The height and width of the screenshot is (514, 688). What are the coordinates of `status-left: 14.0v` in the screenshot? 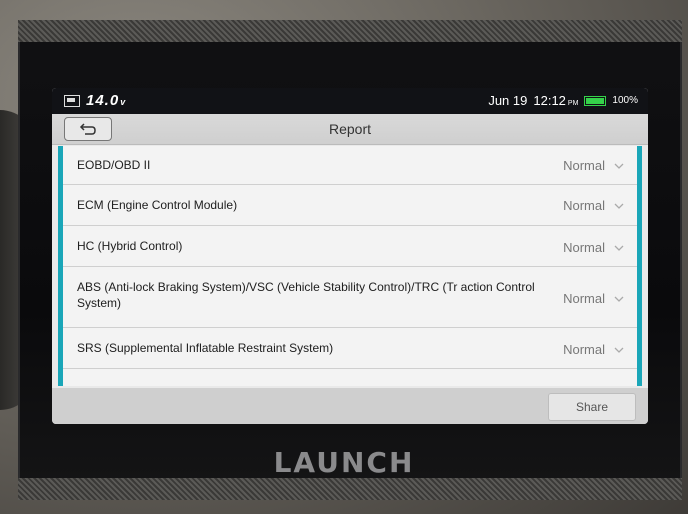 It's located at (95, 100).